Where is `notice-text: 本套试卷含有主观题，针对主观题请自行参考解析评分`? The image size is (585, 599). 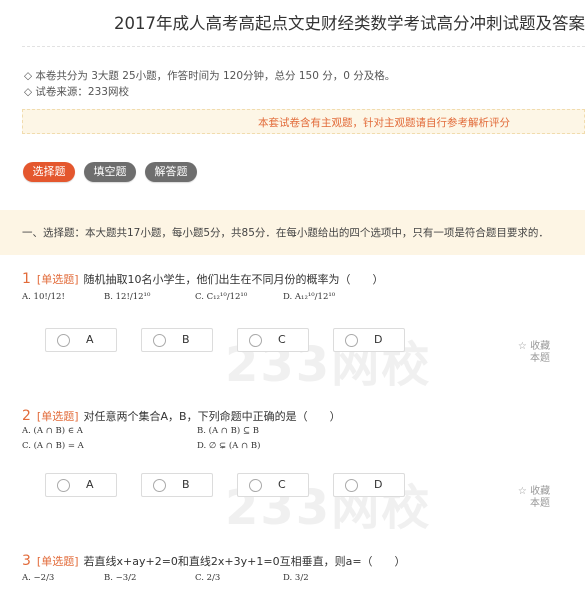
notice-text: 本套试卷含有主观题，针对主观题请自行参考解析评分 is located at coordinates (384, 123).